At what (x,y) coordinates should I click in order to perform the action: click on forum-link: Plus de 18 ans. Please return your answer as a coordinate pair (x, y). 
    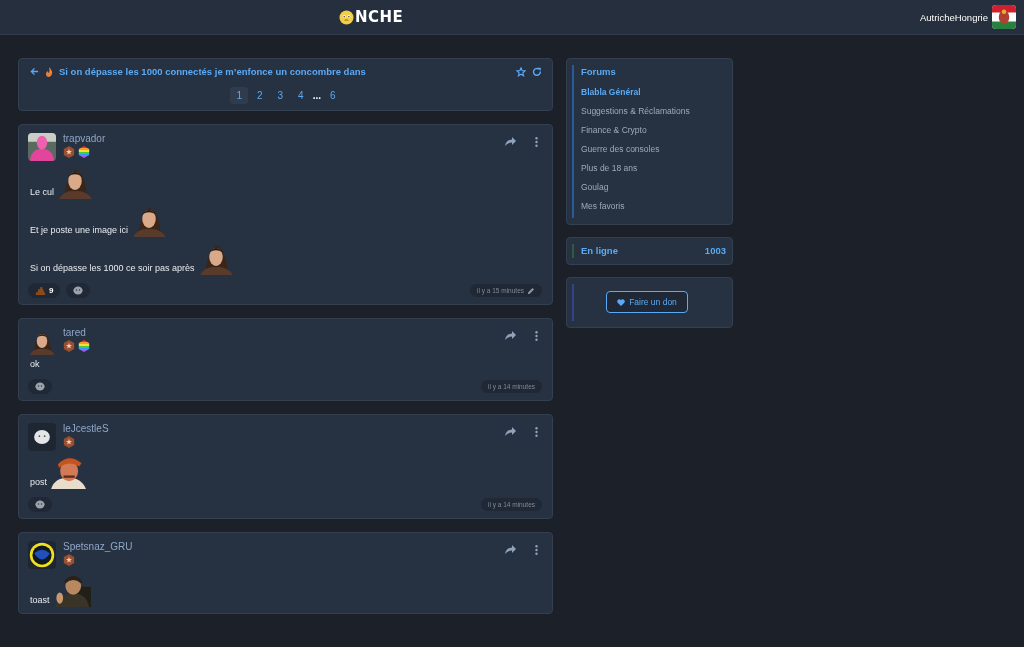
    Looking at the image, I should click on (653, 168).